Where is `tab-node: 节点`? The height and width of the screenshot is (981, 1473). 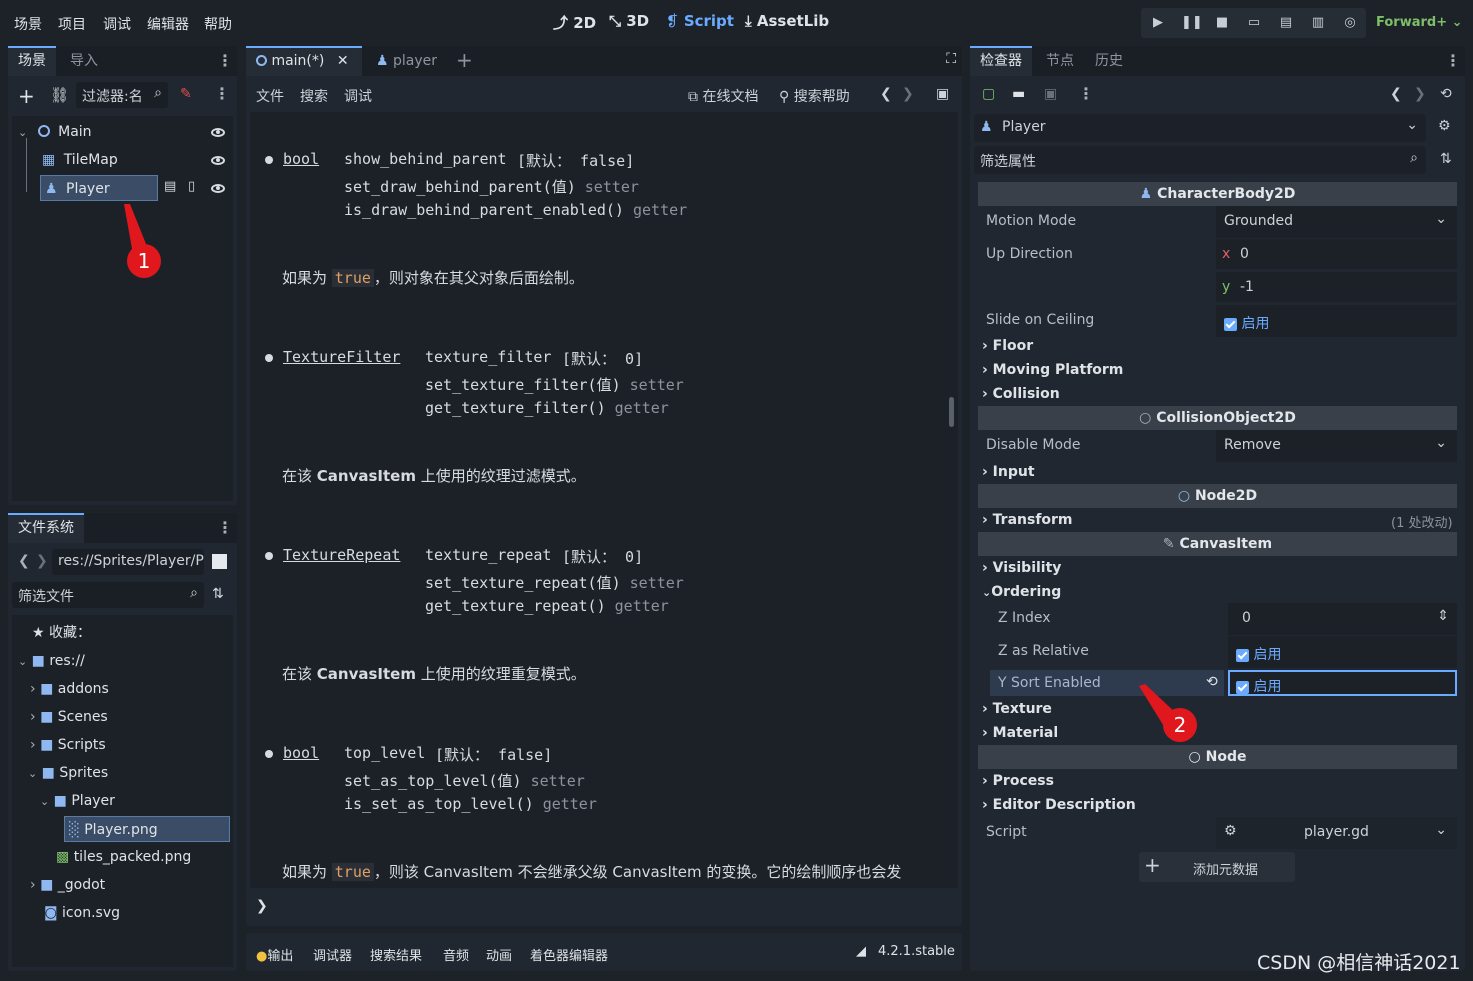
tab-node: 节点 is located at coordinates (1060, 61).